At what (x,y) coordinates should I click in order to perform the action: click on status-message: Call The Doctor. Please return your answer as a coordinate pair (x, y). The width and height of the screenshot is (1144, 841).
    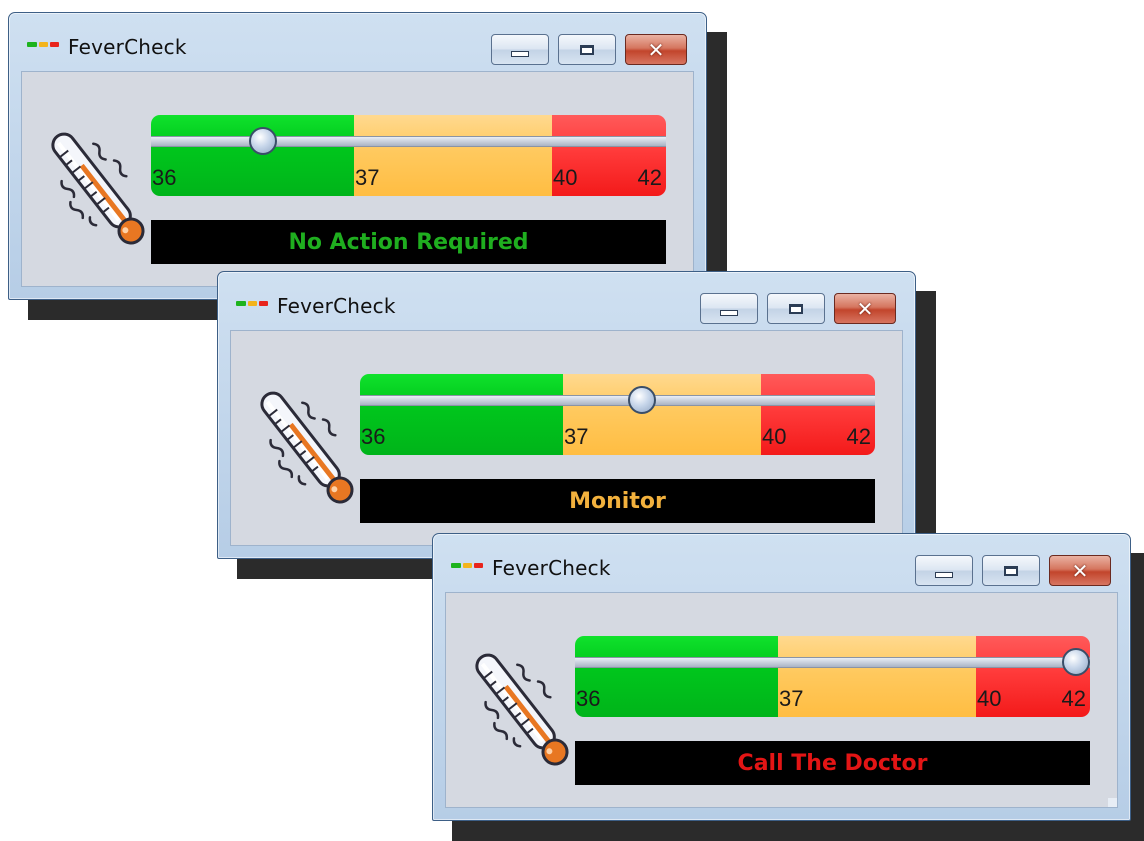
    Looking at the image, I should click on (832, 763).